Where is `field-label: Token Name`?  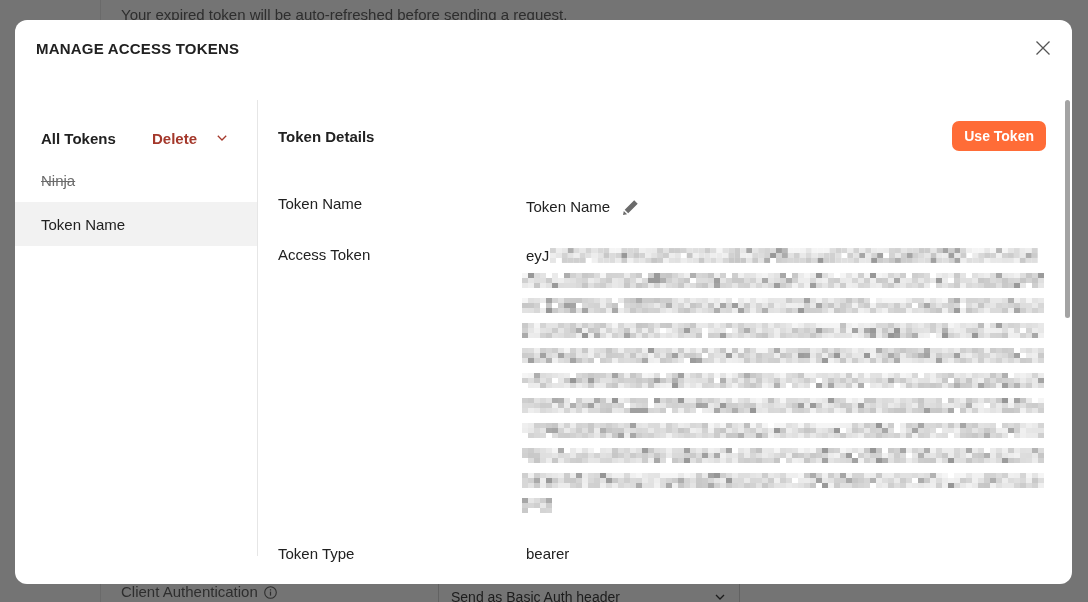 field-label: Token Name is located at coordinates (321, 204).